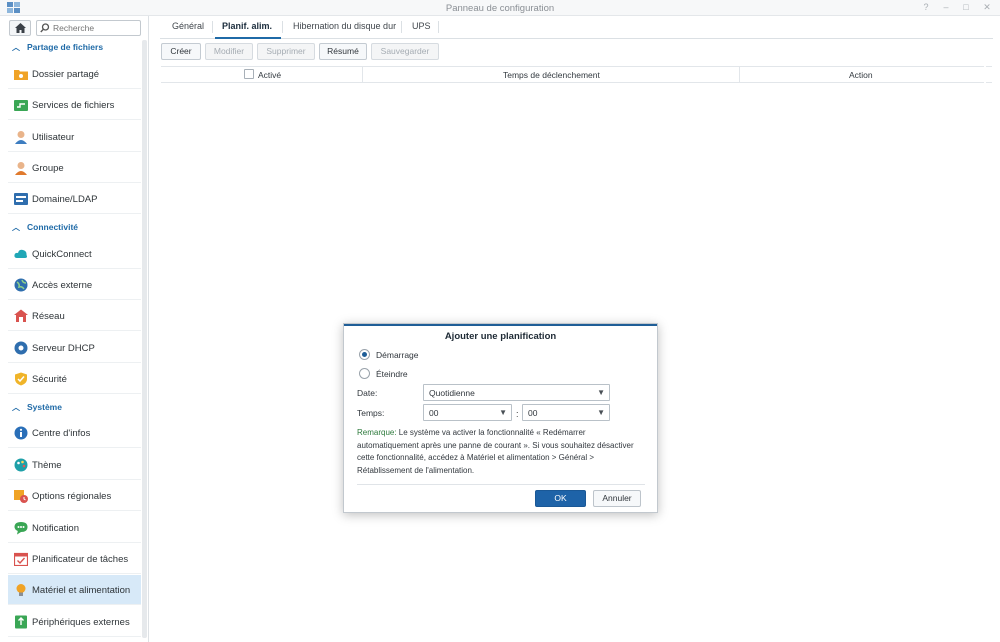 The height and width of the screenshot is (642, 1000). I want to click on column-enabled: Activé, so click(269, 75).